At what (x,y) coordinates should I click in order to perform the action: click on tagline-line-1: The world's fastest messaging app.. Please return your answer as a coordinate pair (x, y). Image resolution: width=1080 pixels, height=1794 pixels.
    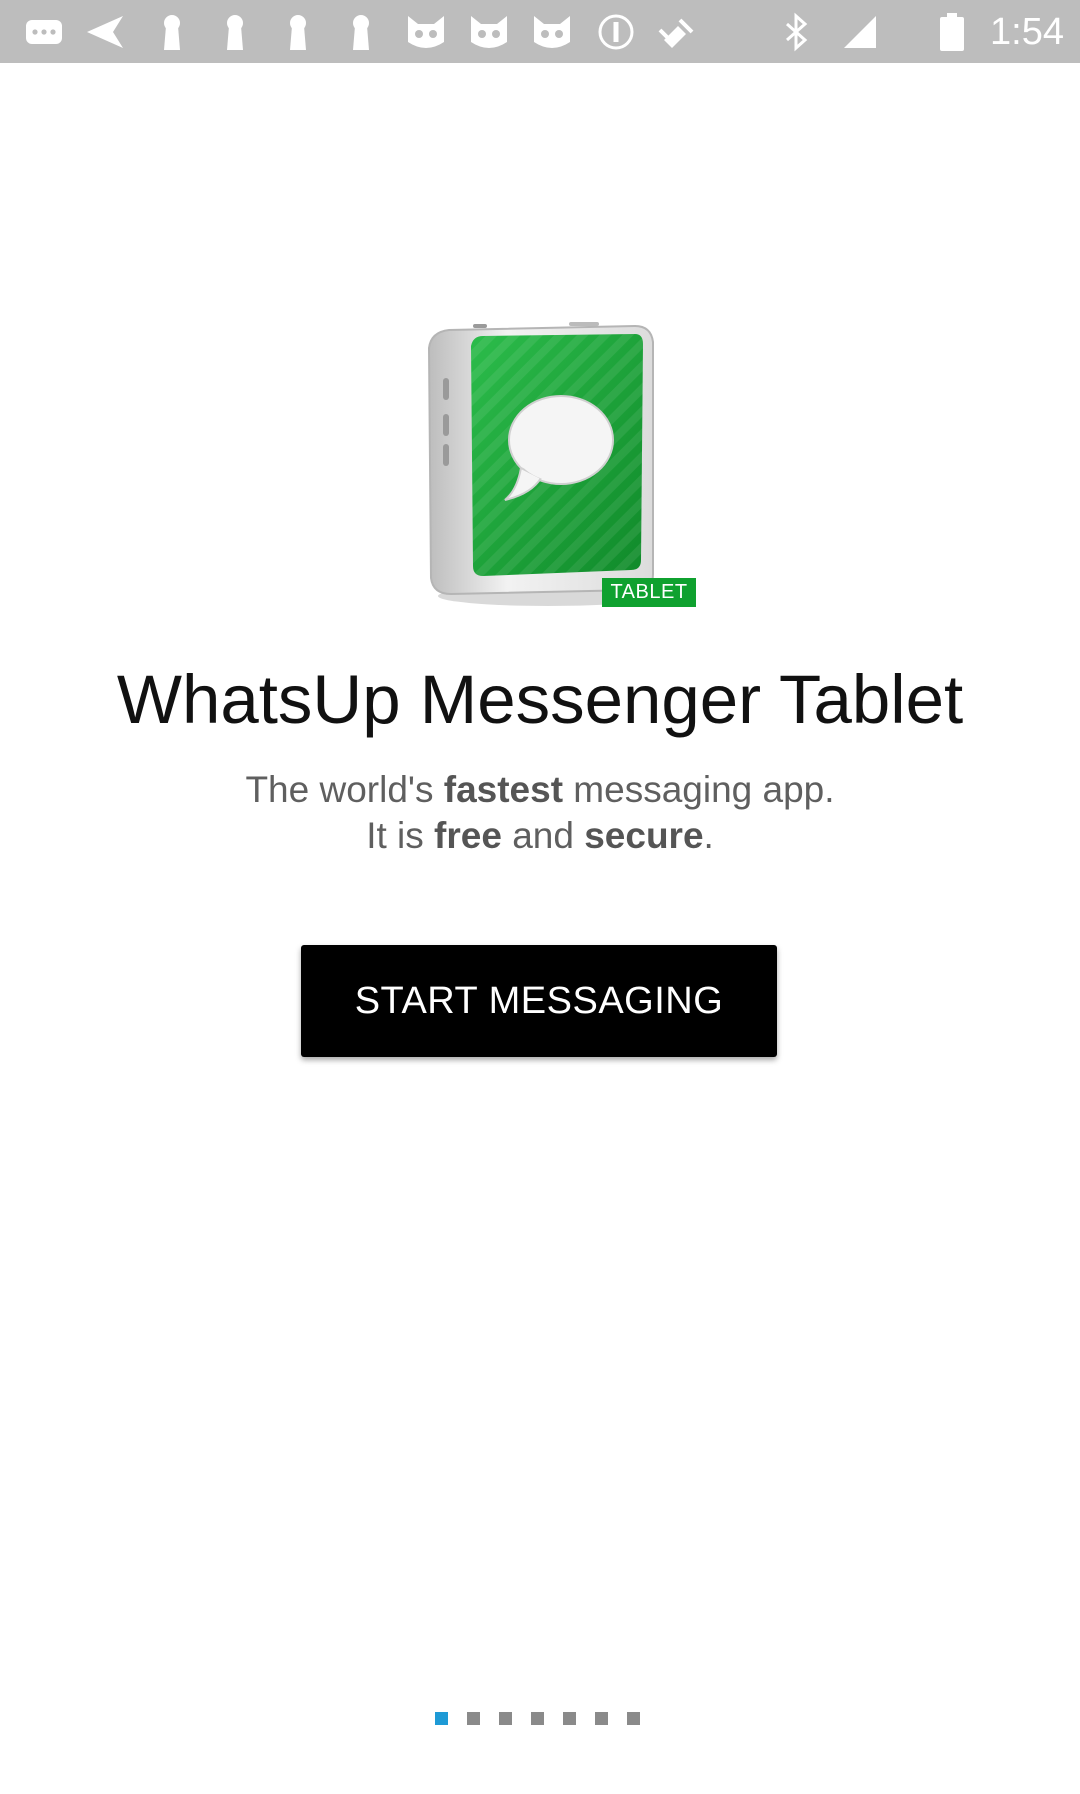
    Looking at the image, I should click on (540, 789).